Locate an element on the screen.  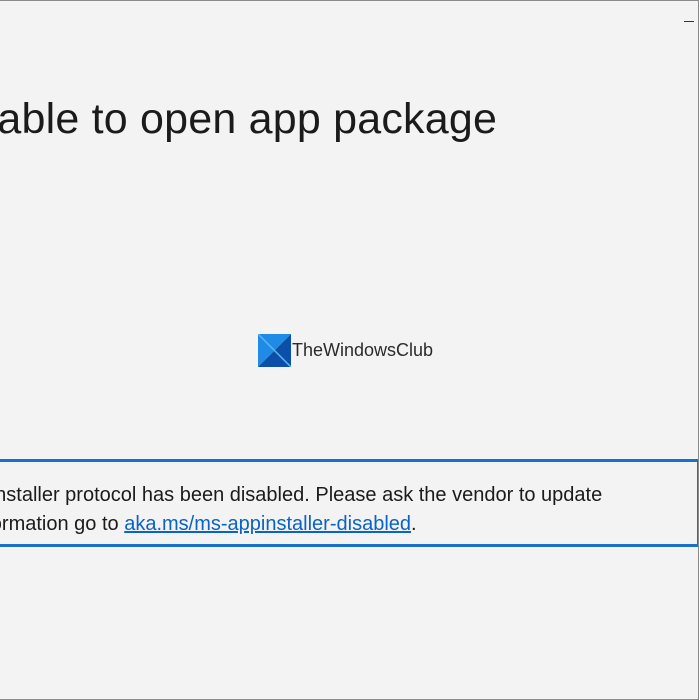
page-title: Unable to open app package is located at coordinates (249, 119).